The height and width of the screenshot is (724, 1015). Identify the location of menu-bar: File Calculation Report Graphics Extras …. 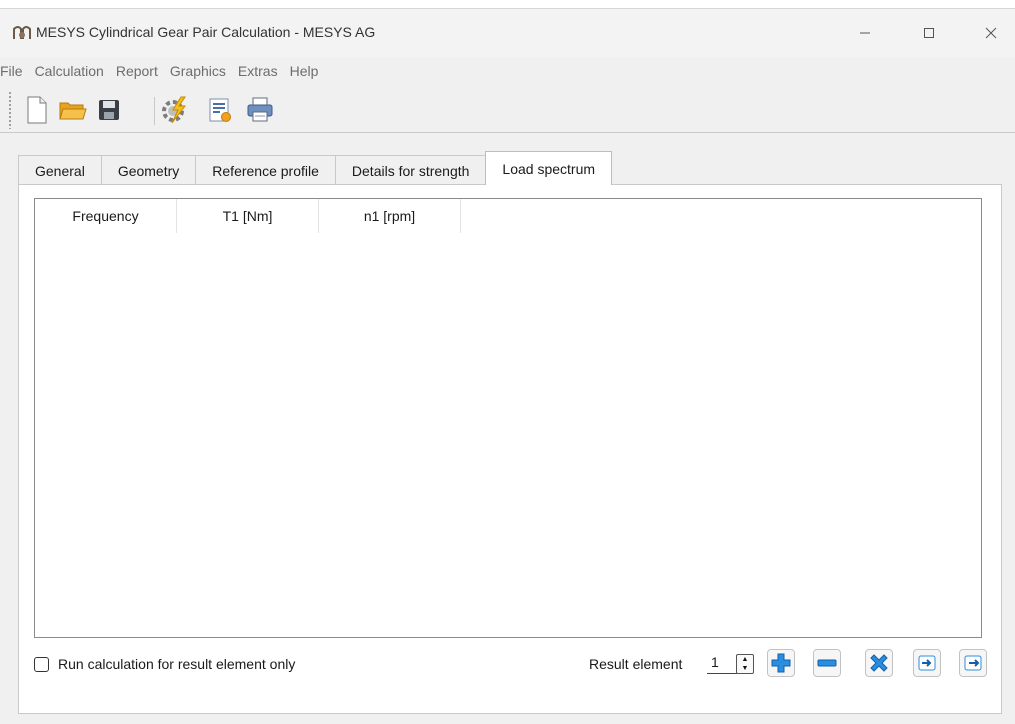
(162, 73).